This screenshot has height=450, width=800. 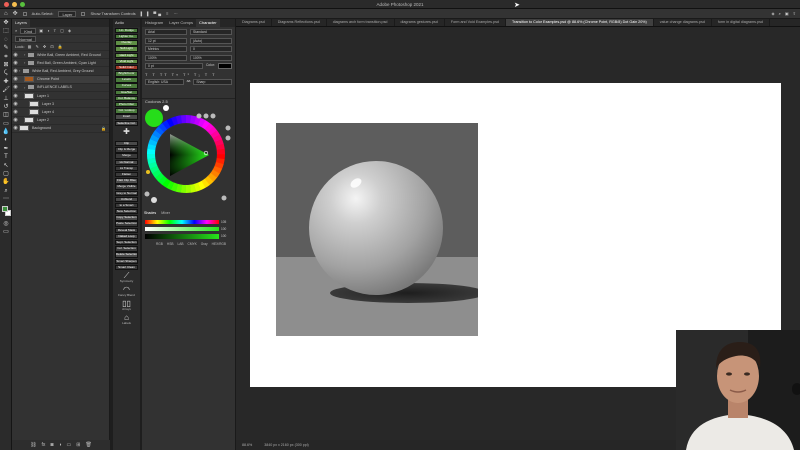 What do you see at coordinates (741, 22) in the screenshot?
I see `document-tab: form in digital diagrams.psd` at bounding box center [741, 22].